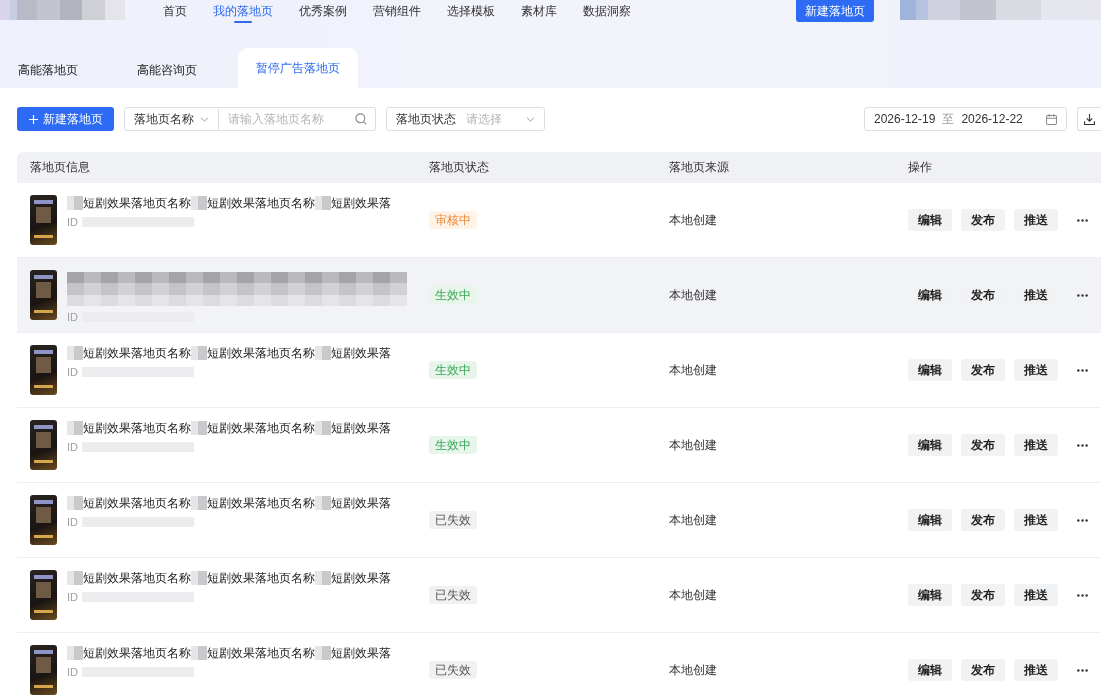  I want to click on column-header: 落地页状态, so click(459, 167).